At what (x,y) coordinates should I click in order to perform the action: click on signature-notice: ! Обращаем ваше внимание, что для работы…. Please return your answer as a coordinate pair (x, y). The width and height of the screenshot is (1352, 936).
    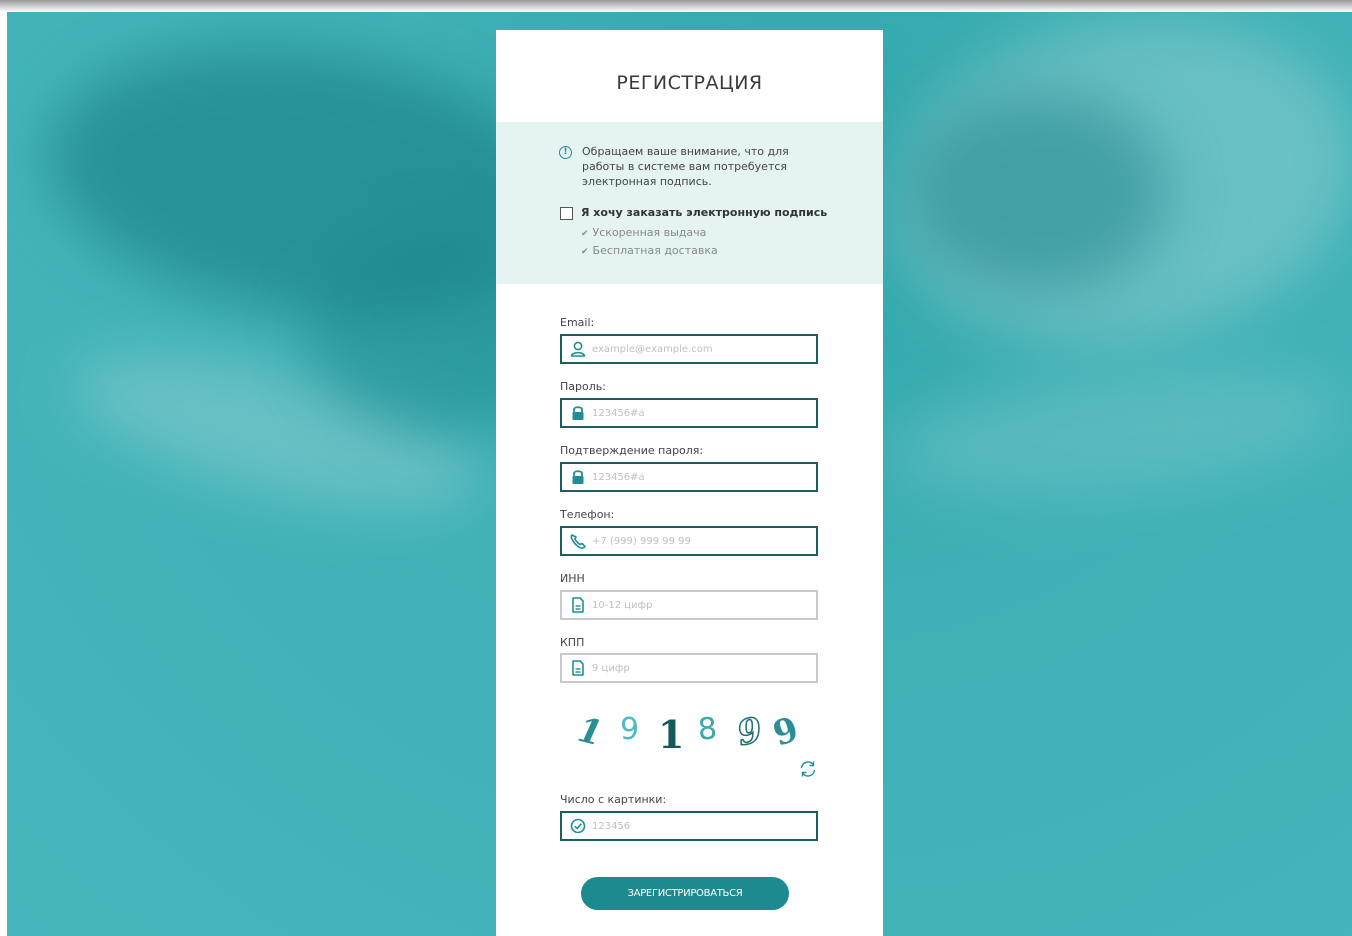
    Looking at the image, I should click on (689, 203).